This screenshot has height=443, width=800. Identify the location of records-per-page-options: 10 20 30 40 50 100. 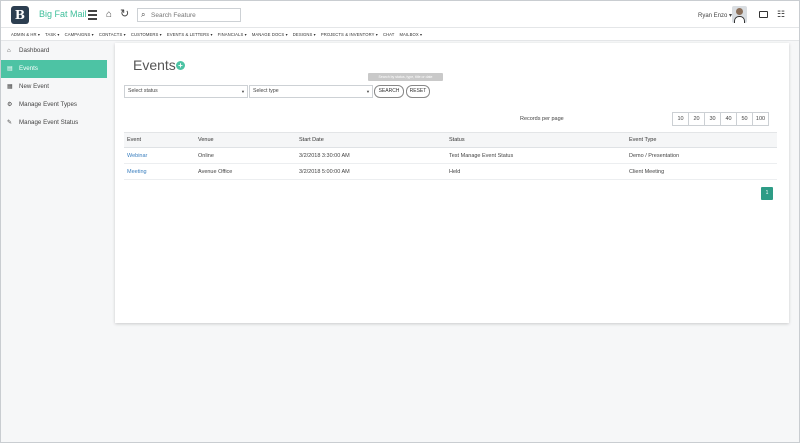
(720, 119).